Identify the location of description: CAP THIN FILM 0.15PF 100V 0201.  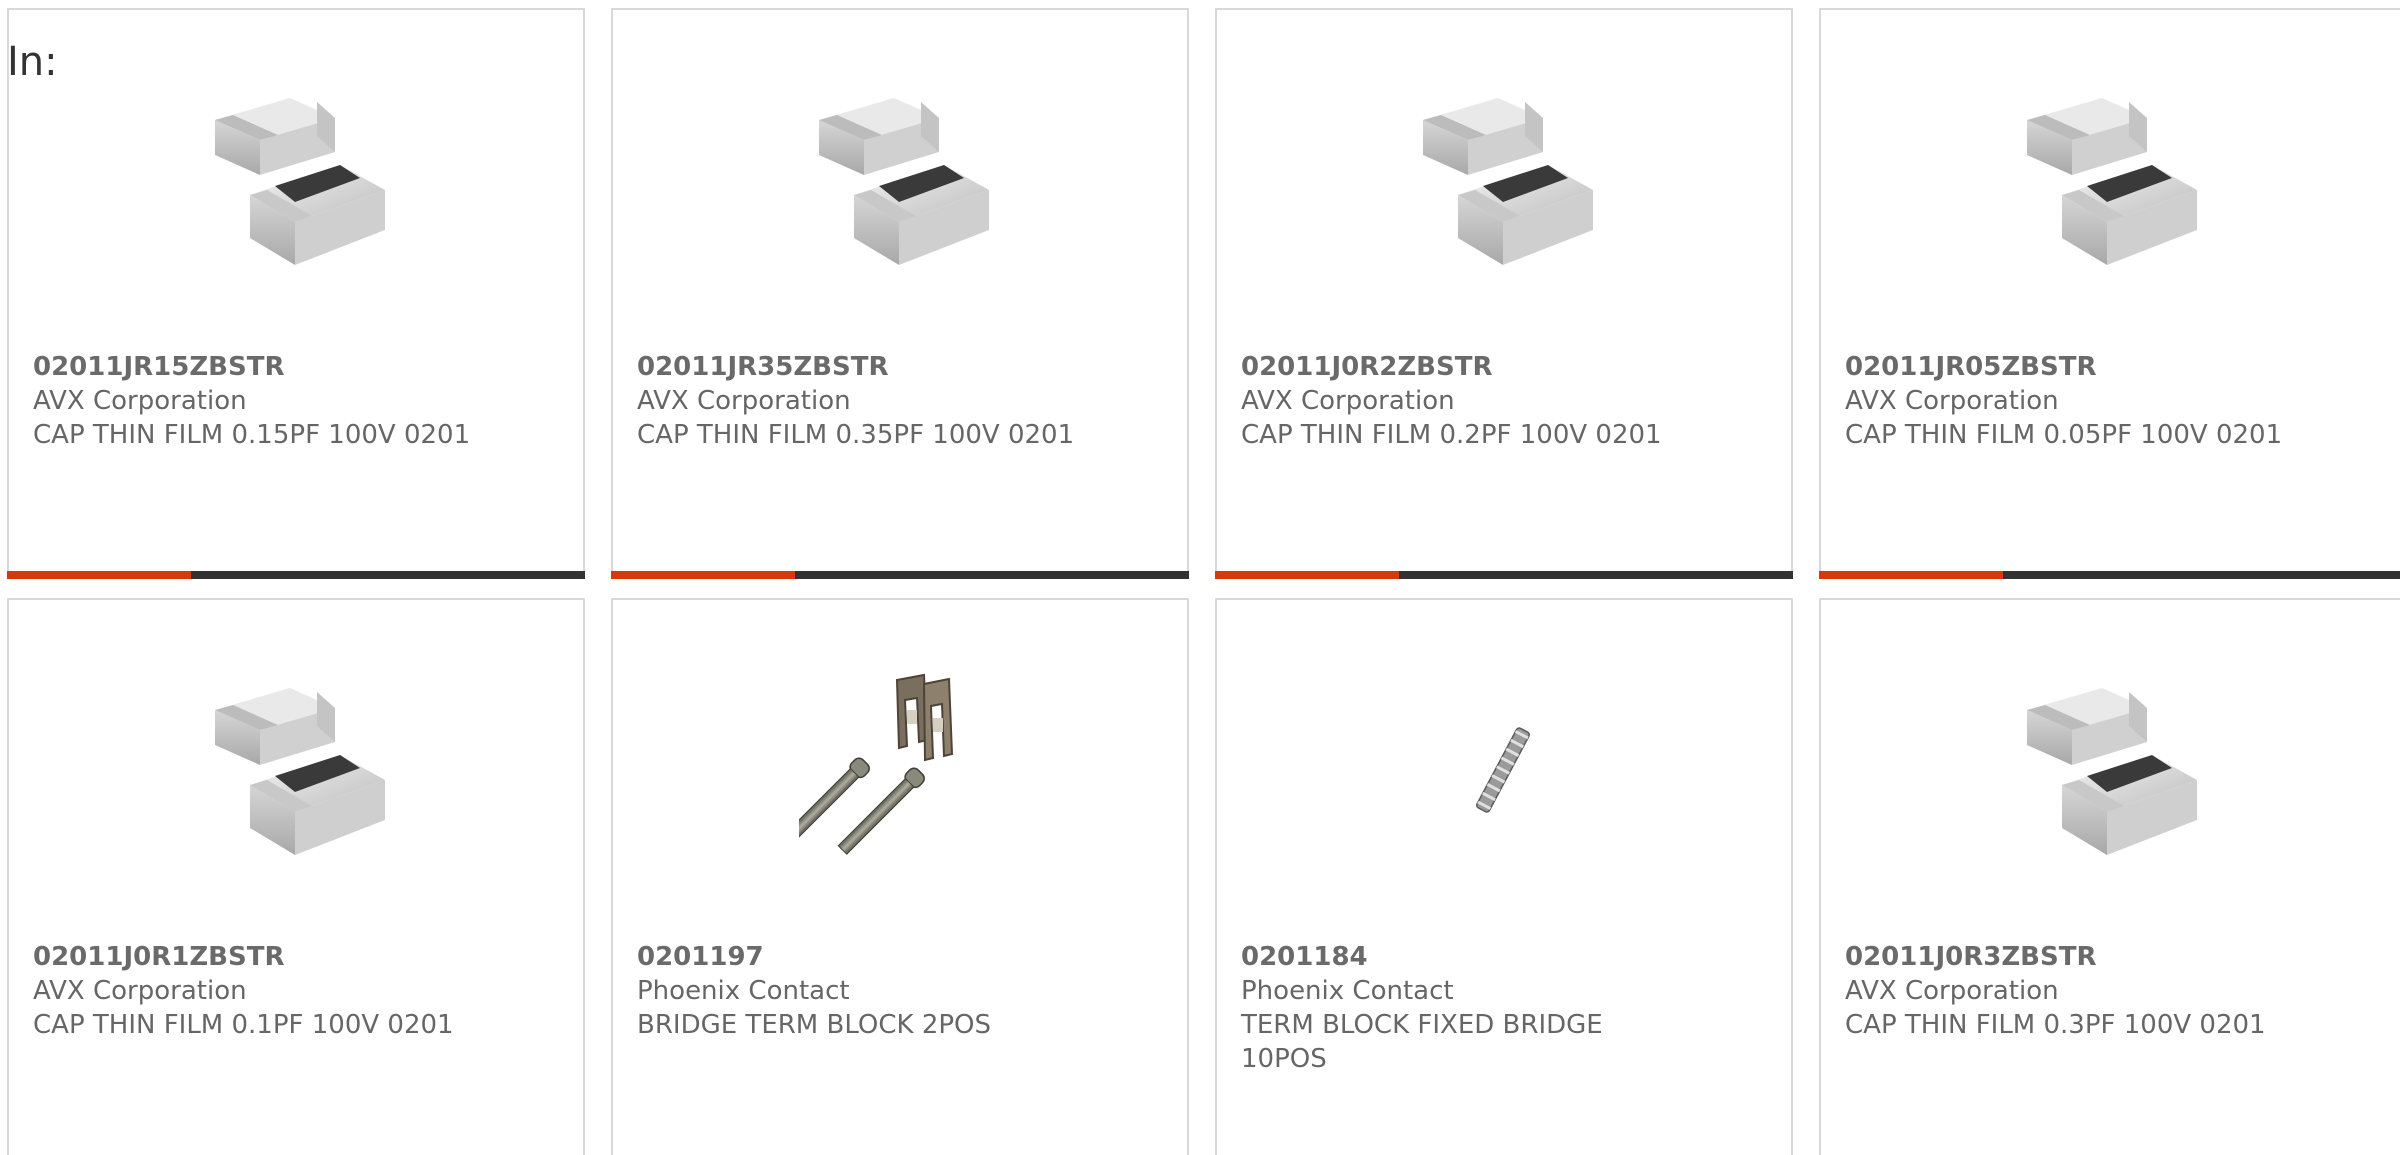
(252, 435).